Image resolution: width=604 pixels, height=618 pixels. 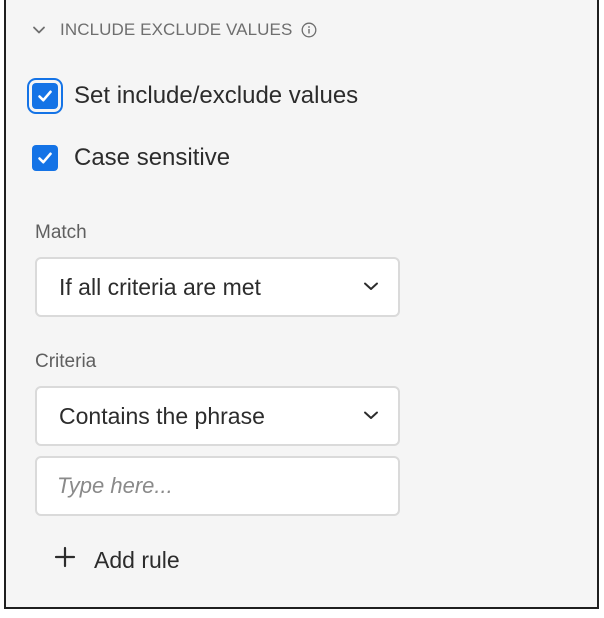 What do you see at coordinates (66, 361) in the screenshot?
I see `criteria-label: Criteria` at bounding box center [66, 361].